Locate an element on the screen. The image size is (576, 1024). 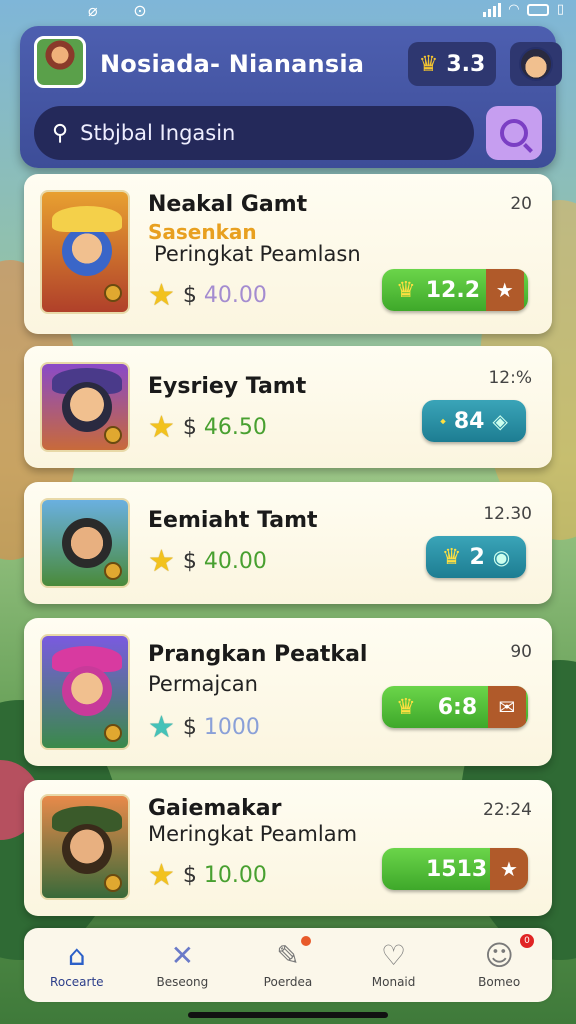
nav-item-favorites: ♡ Monaid is located at coordinates (394, 965).